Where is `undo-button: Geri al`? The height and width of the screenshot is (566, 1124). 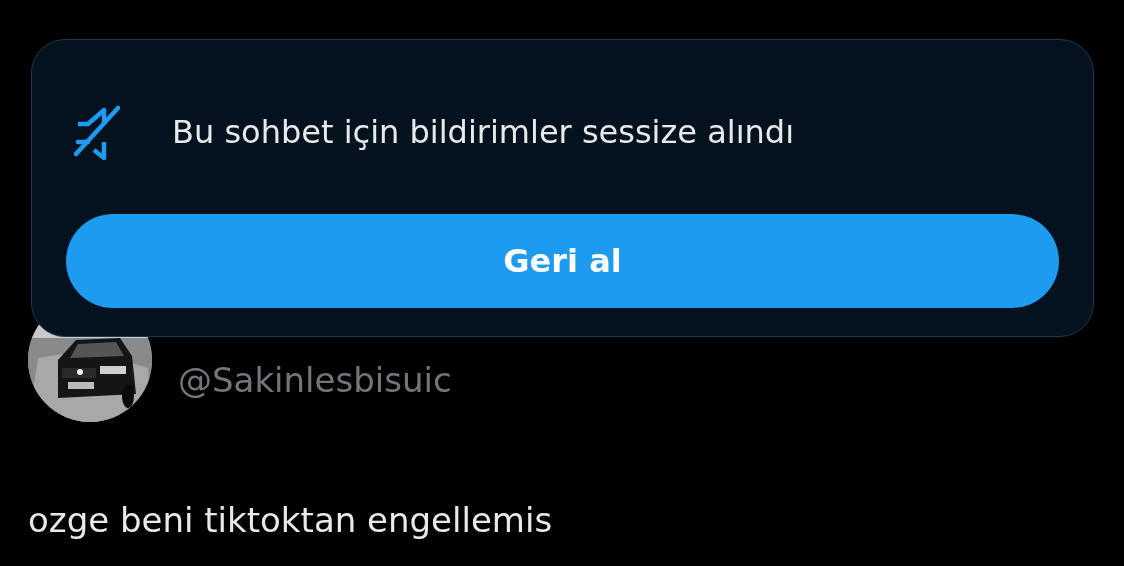
undo-button: Geri al is located at coordinates (562, 261).